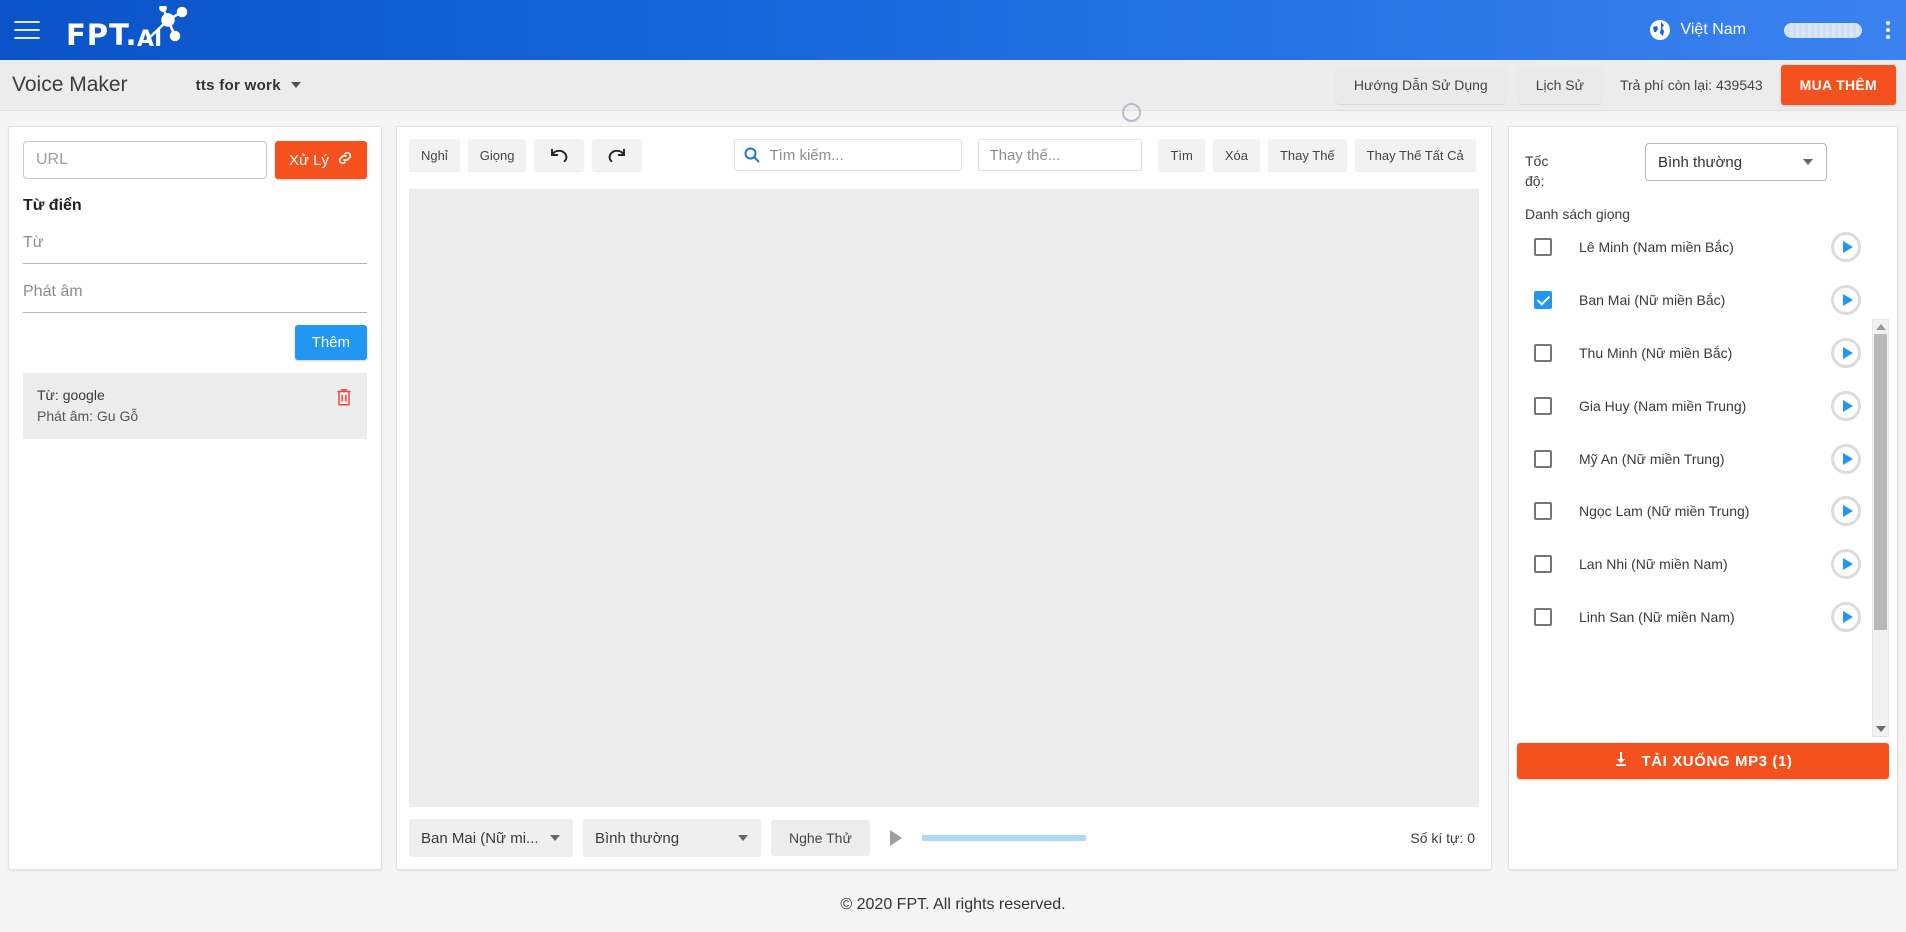 The image size is (1906, 932). Describe the element at coordinates (248, 85) in the screenshot. I see `project-selector: tts for work` at that location.